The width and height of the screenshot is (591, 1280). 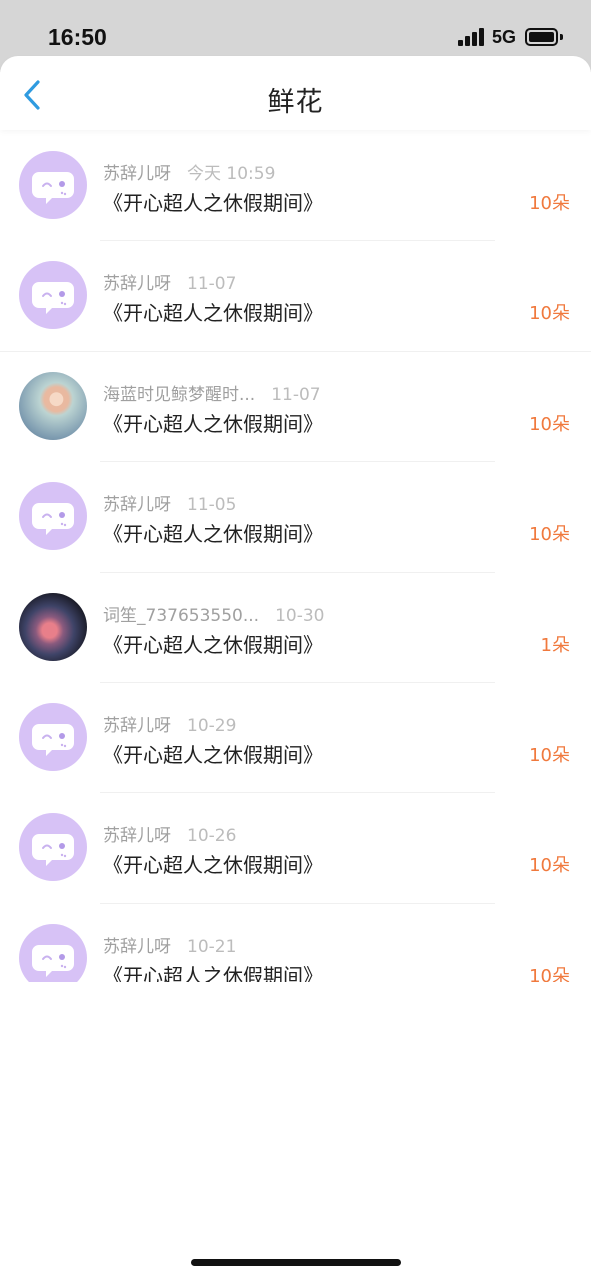 What do you see at coordinates (212, 505) in the screenshot?
I see `item-time: 11-05` at bounding box center [212, 505].